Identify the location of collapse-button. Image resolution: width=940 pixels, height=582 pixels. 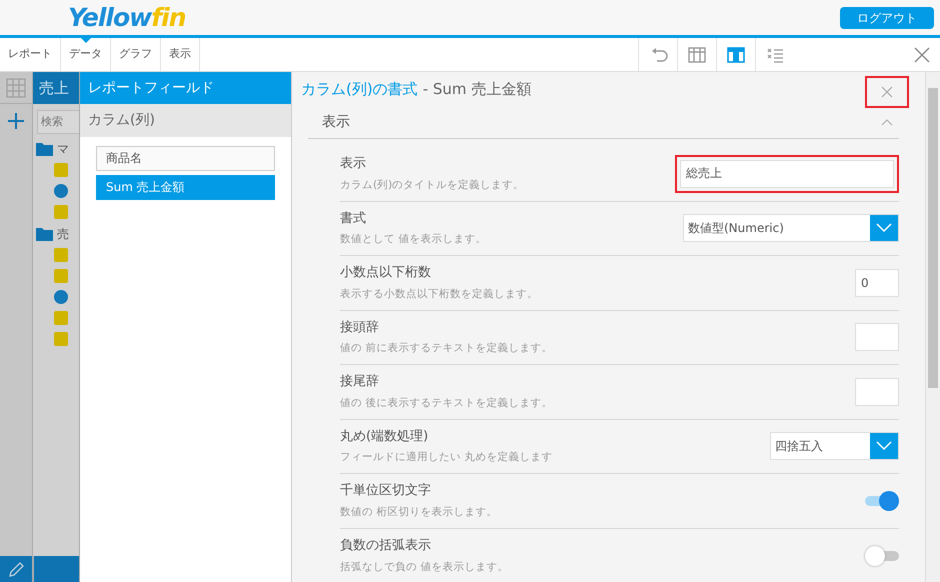
(887, 122).